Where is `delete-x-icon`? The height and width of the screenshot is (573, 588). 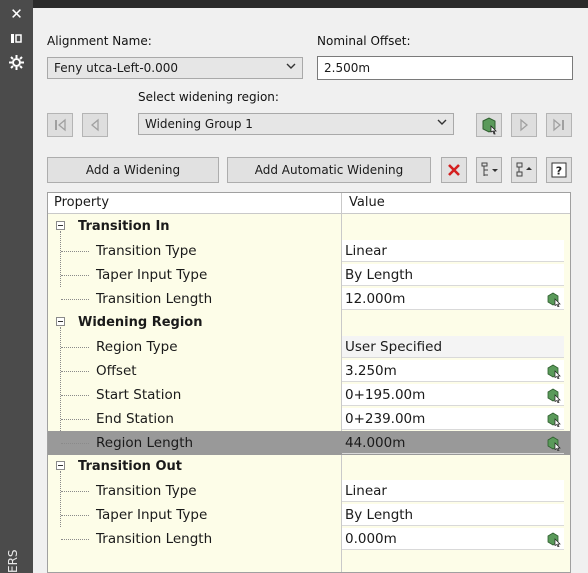
delete-x-icon is located at coordinates (454, 170).